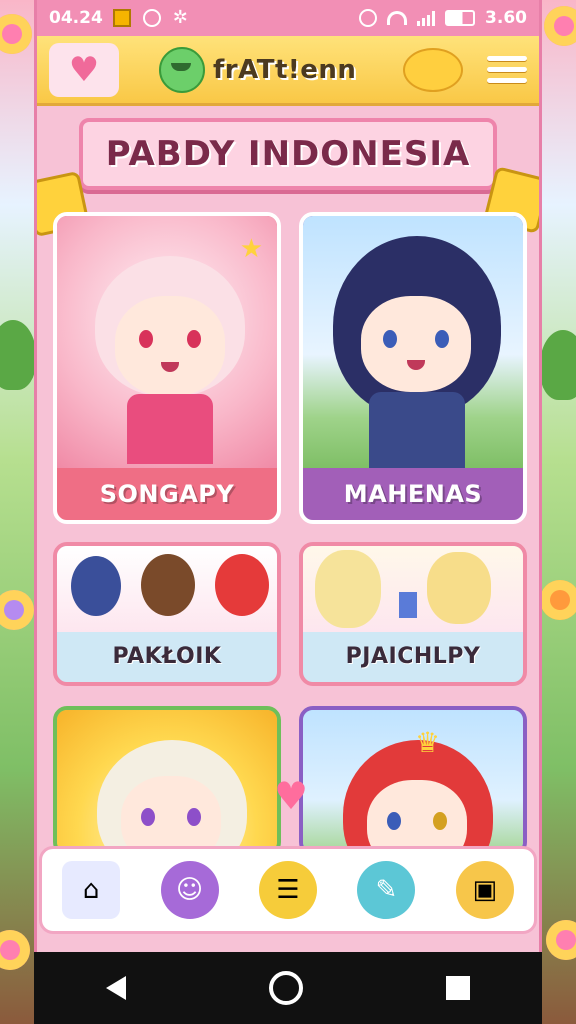 The image size is (576, 1024). Describe the element at coordinates (167, 656) in the screenshot. I see `card-label: PAKŁOIK` at that location.